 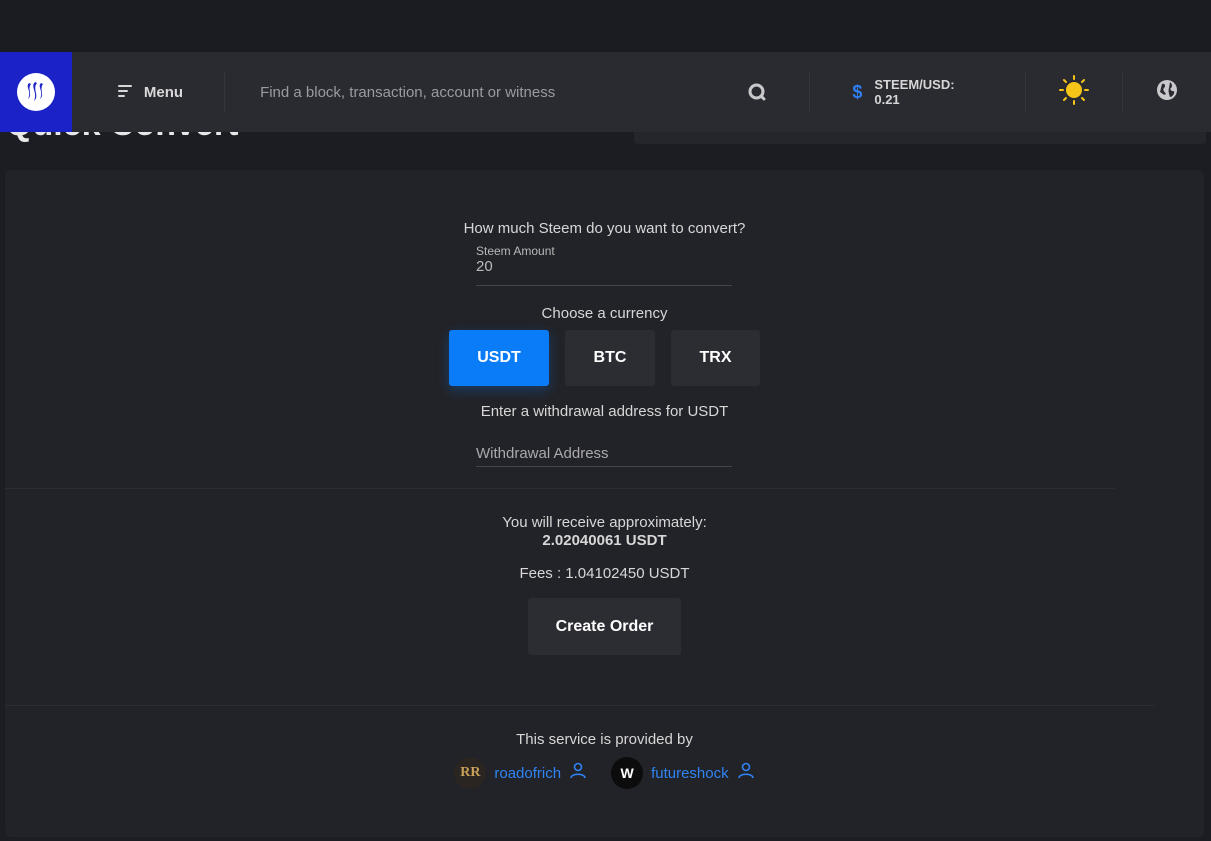 I want to click on top-strip, so click(x=605, y=26).